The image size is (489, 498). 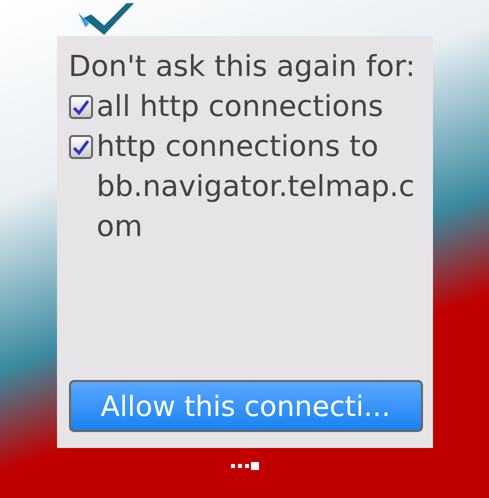 What do you see at coordinates (244, 466) in the screenshot?
I see `page-indicator-icon` at bounding box center [244, 466].